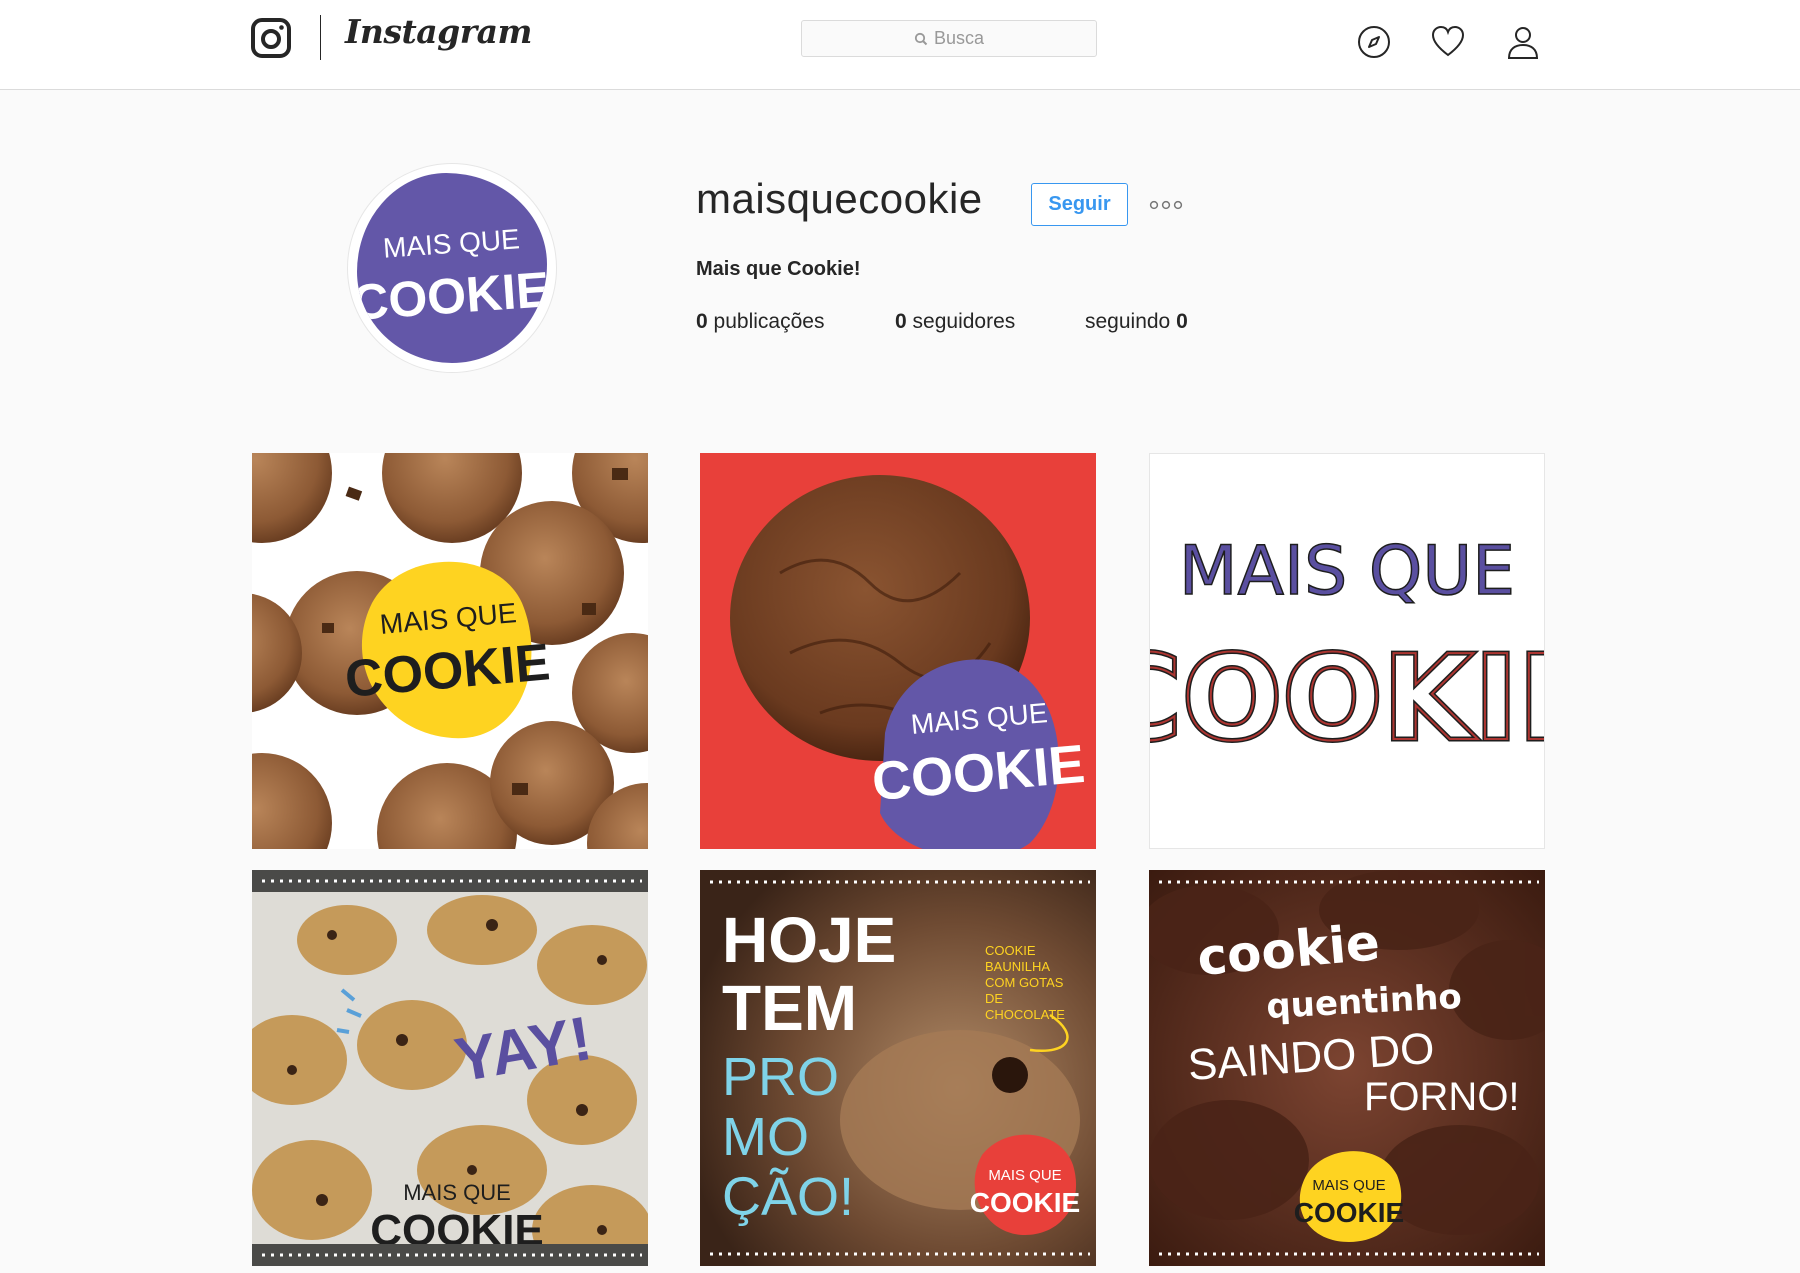  I want to click on post-5-line-5: ÇÃO!, so click(788, 1197).